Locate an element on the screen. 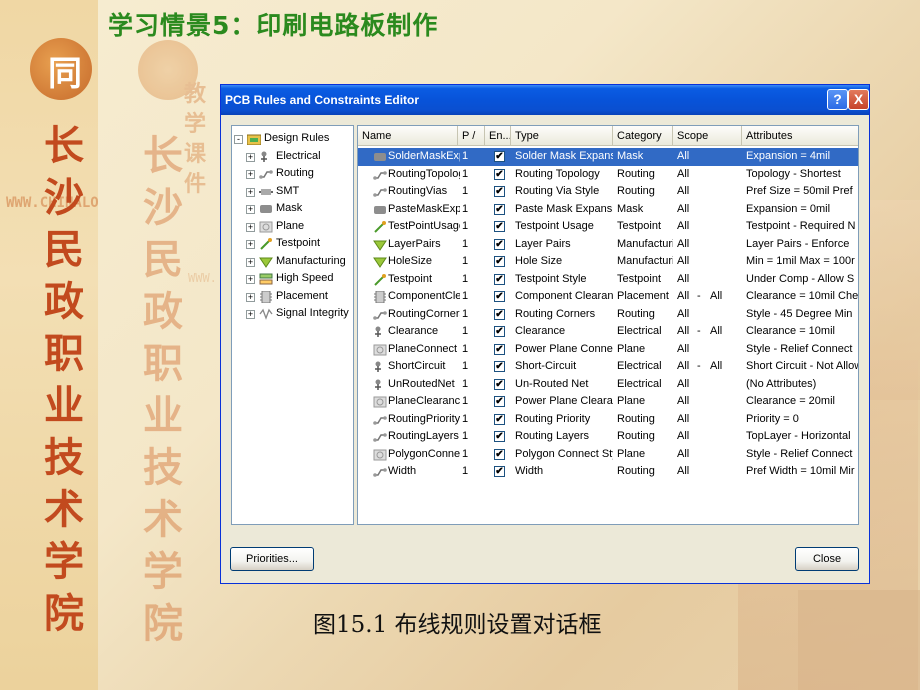  list-header: Name P / En... Type Category Scope Attributes is located at coordinates (608, 136).